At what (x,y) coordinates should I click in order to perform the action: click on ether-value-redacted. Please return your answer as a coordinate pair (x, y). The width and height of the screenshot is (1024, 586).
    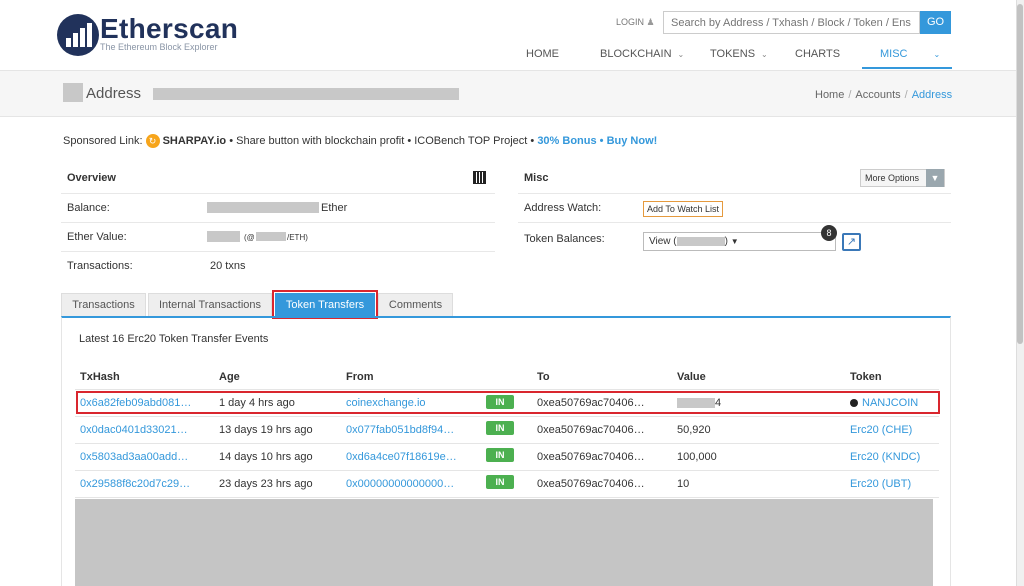
    Looking at the image, I should click on (223, 236).